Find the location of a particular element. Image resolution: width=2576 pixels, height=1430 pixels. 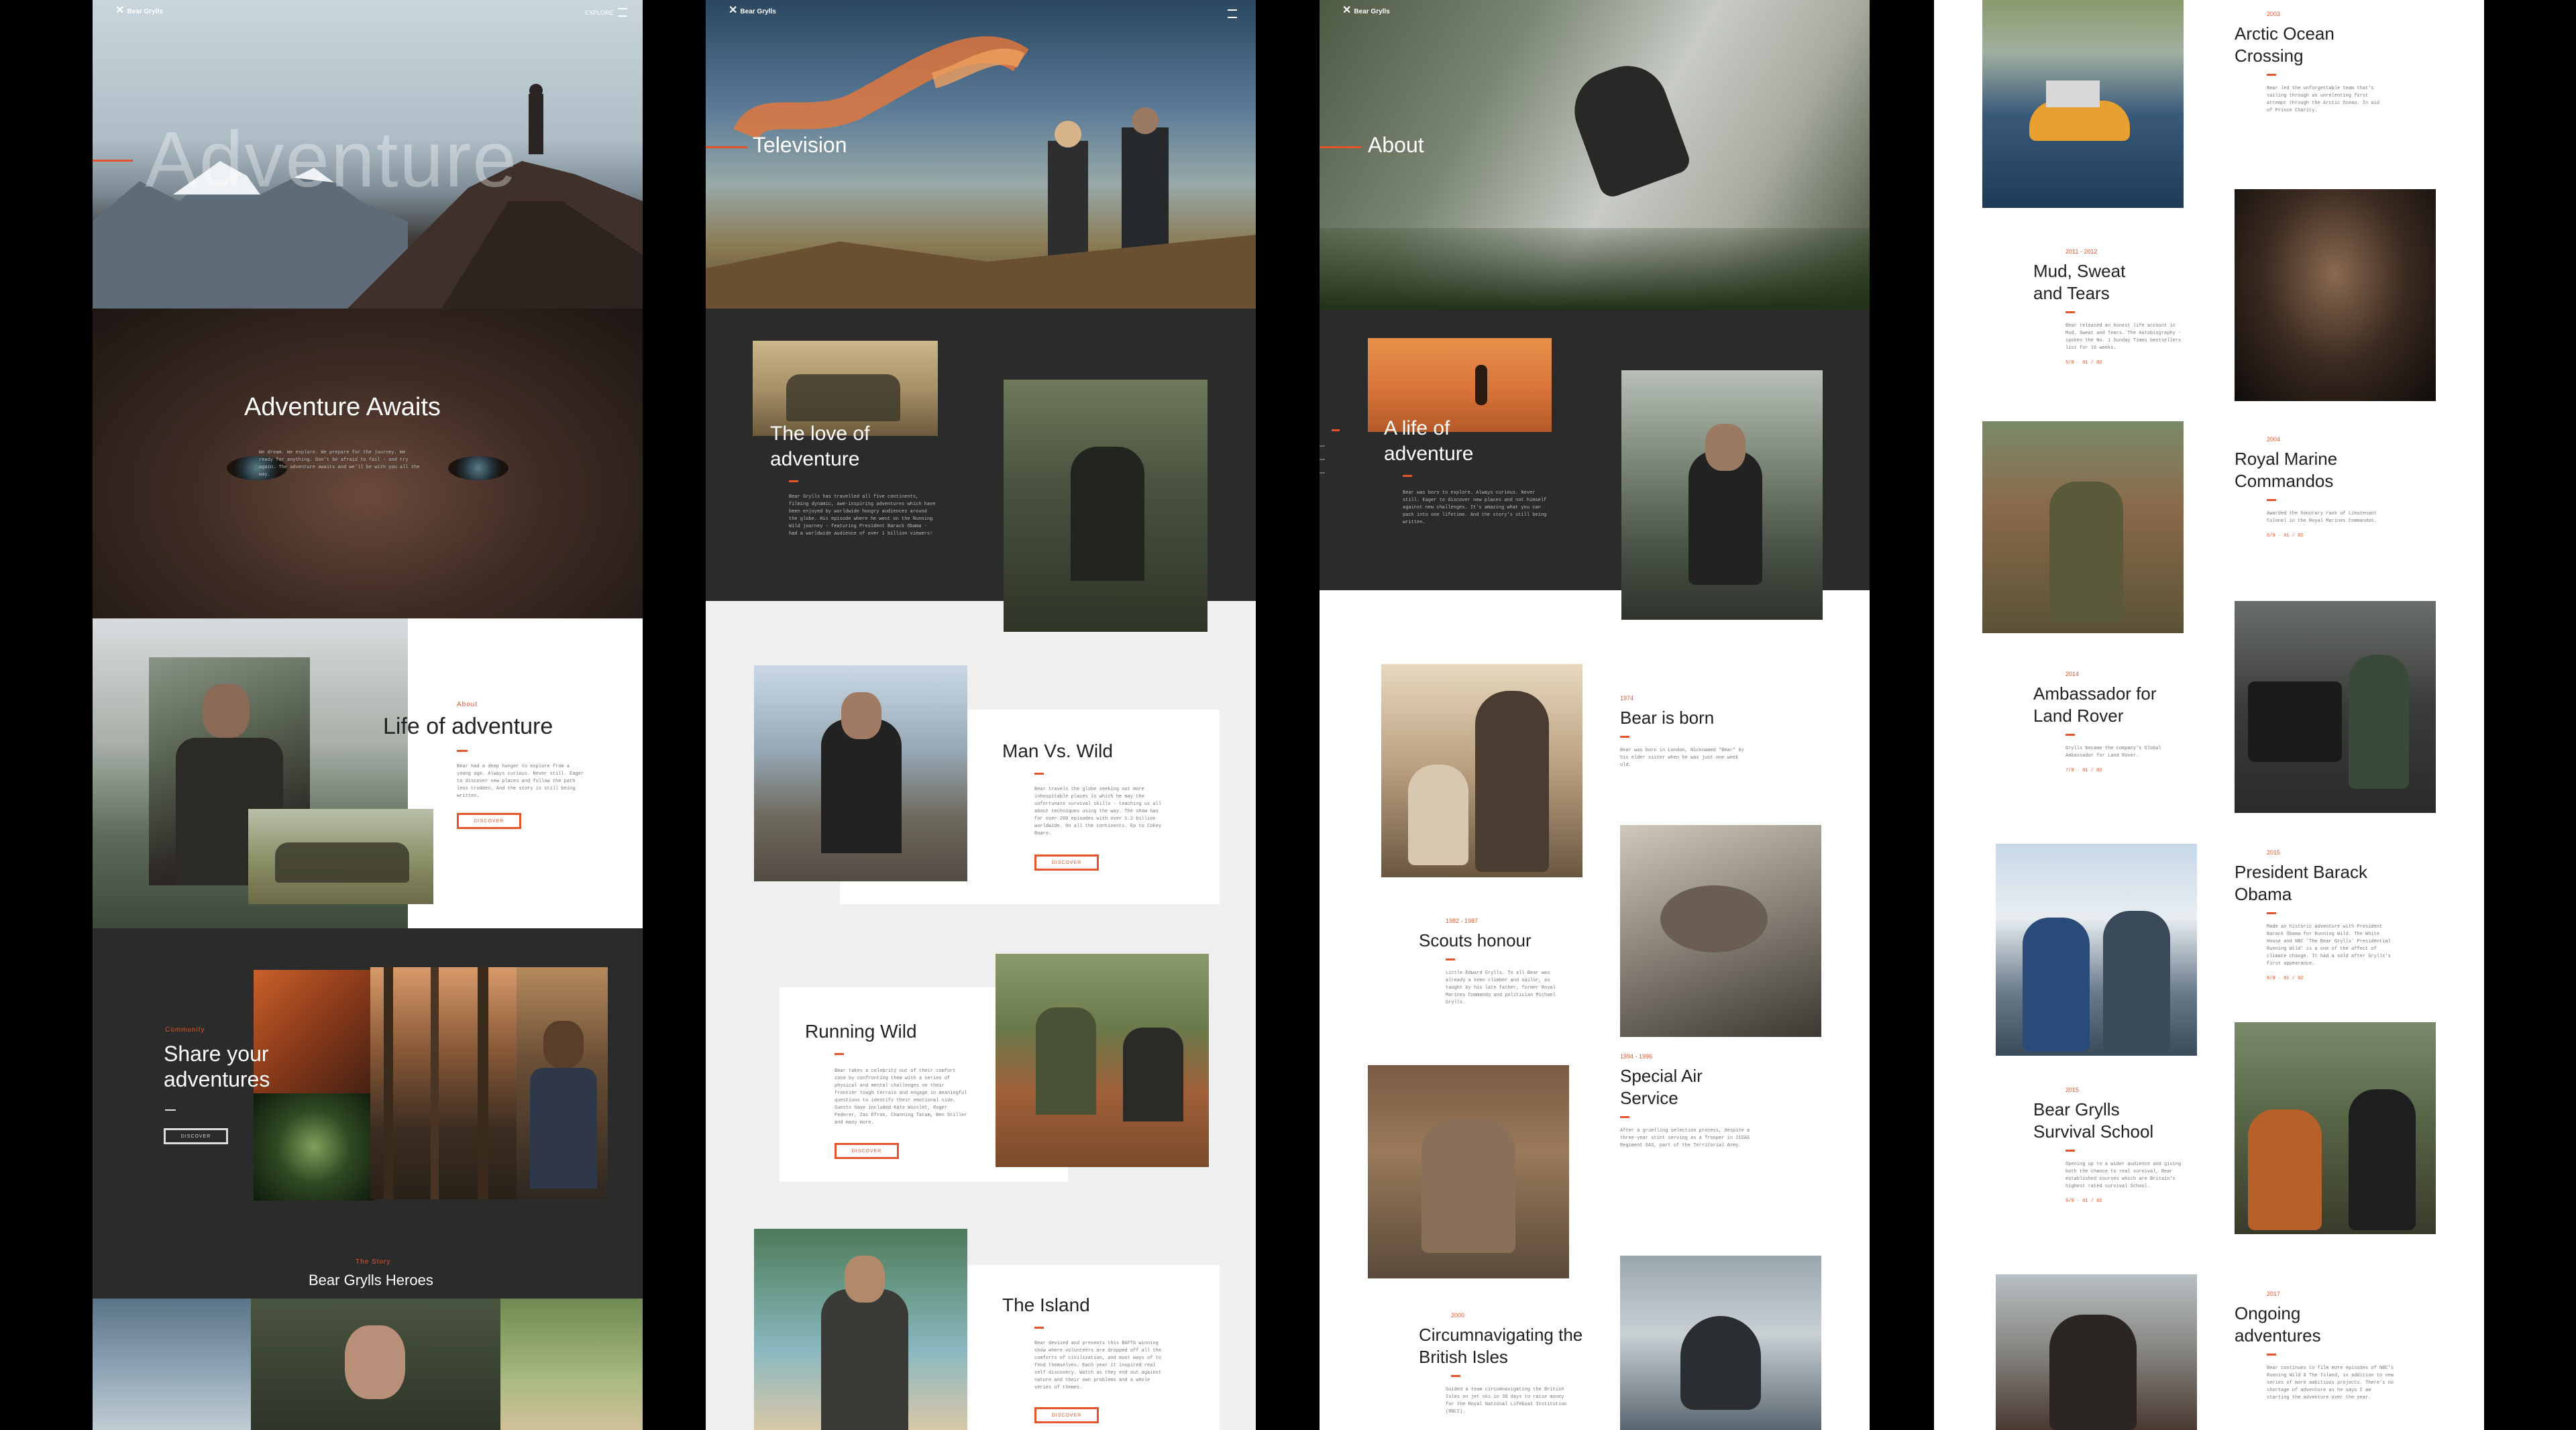

running-wild-discover-button: DISCOVER is located at coordinates (867, 1151).